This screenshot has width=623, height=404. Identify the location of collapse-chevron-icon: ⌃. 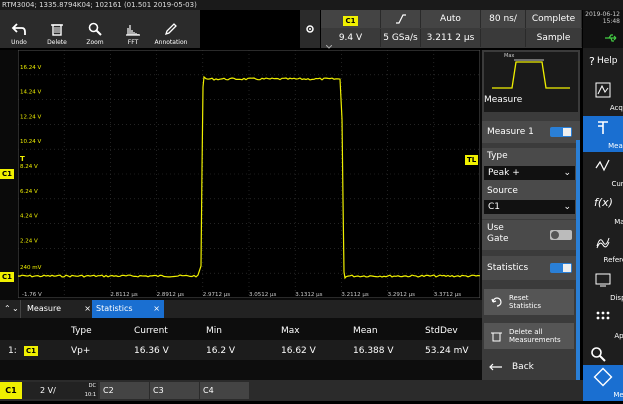
(7, 309).